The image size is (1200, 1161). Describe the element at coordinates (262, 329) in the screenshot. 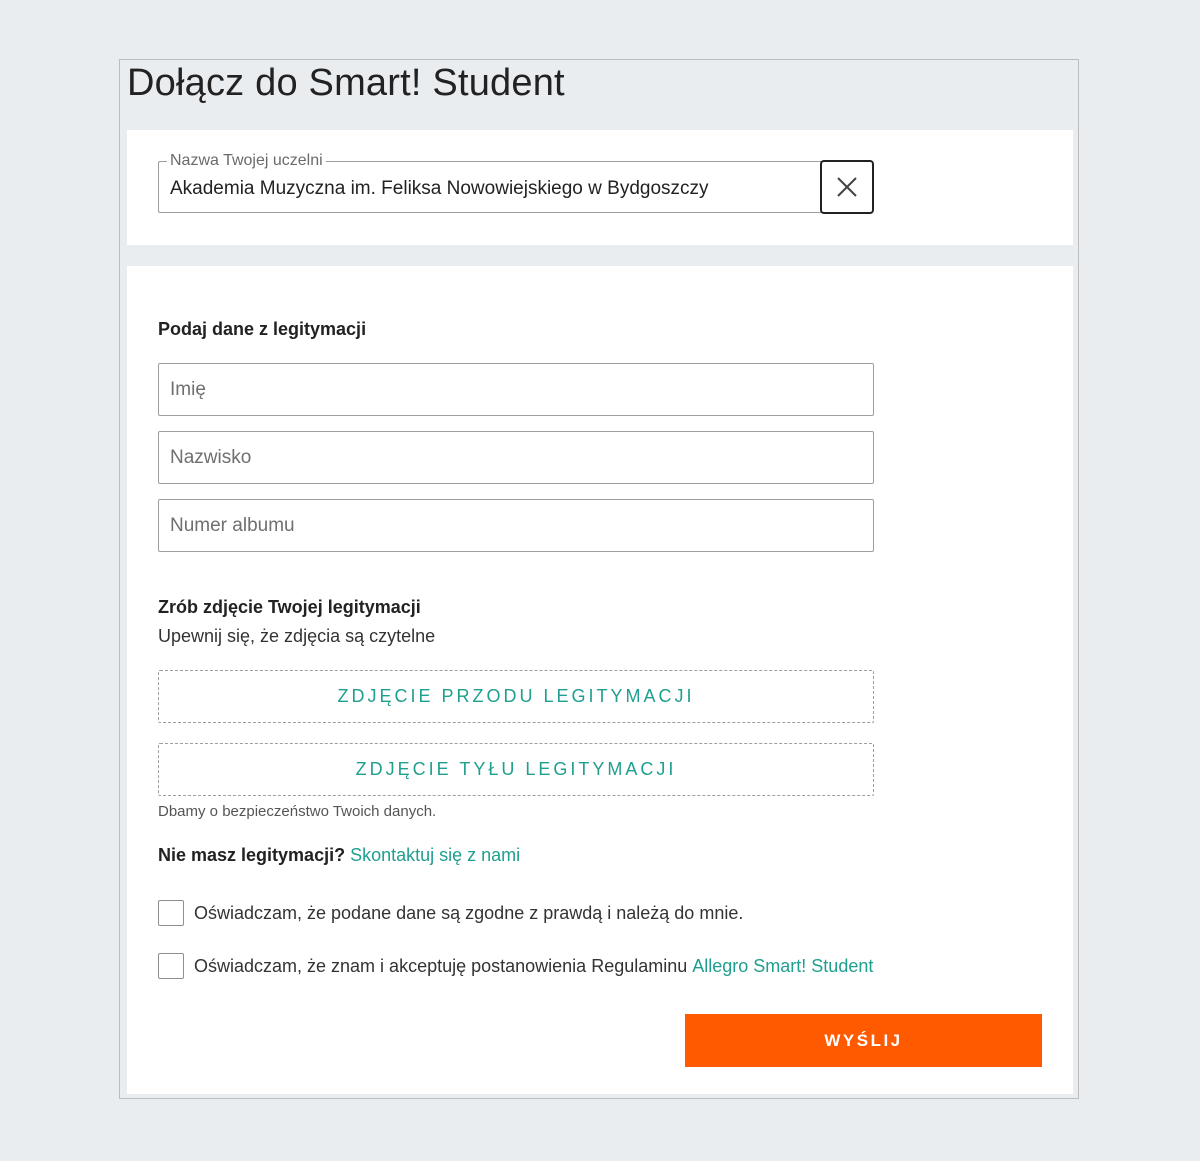

I see `id-data-heading: Podaj dane z legitymacji` at that location.